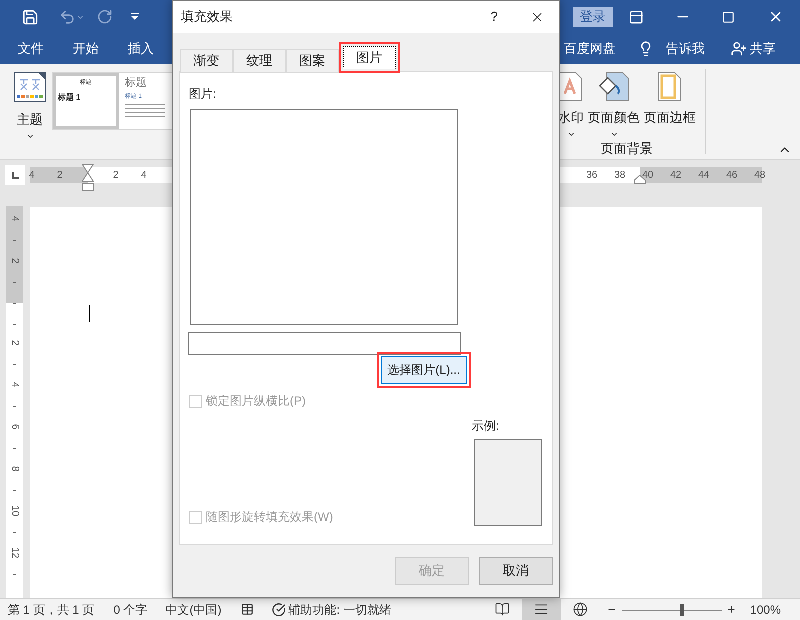  What do you see at coordinates (670, 87) in the screenshot?
I see `page-border-icon` at bounding box center [670, 87].